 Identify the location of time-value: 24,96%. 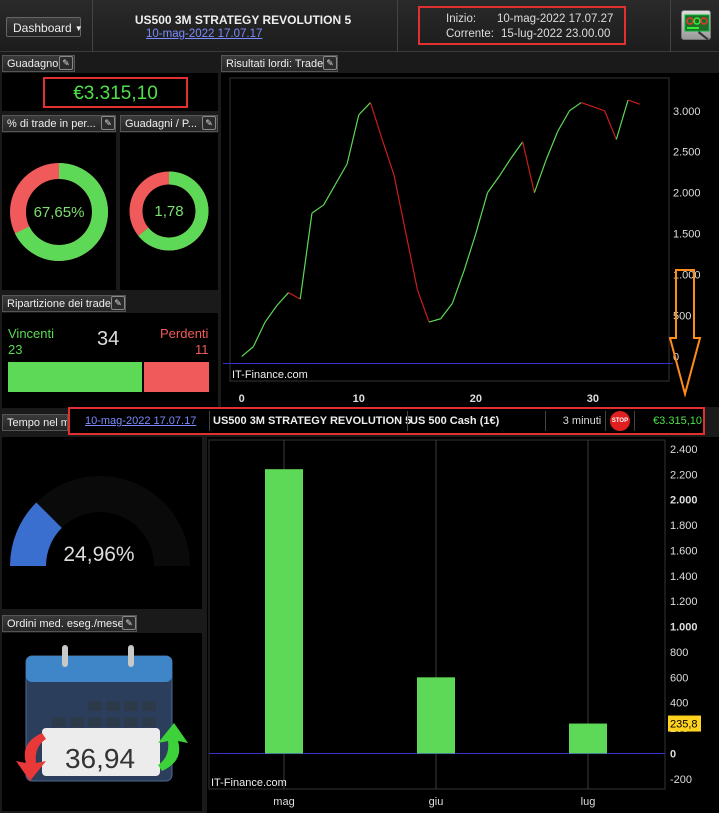
(99, 554).